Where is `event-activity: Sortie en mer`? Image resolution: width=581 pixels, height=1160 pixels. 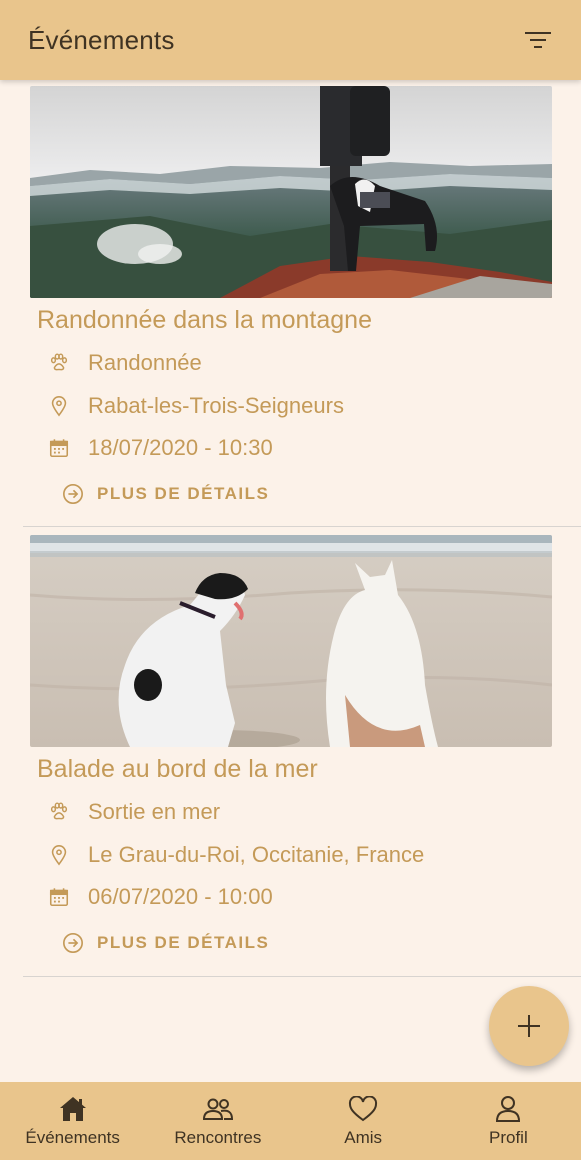 event-activity: Sortie en mer is located at coordinates (154, 811).